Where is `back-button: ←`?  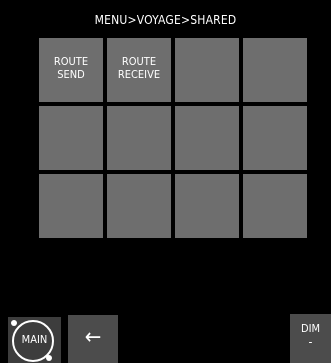
back-button: ← is located at coordinates (93, 339).